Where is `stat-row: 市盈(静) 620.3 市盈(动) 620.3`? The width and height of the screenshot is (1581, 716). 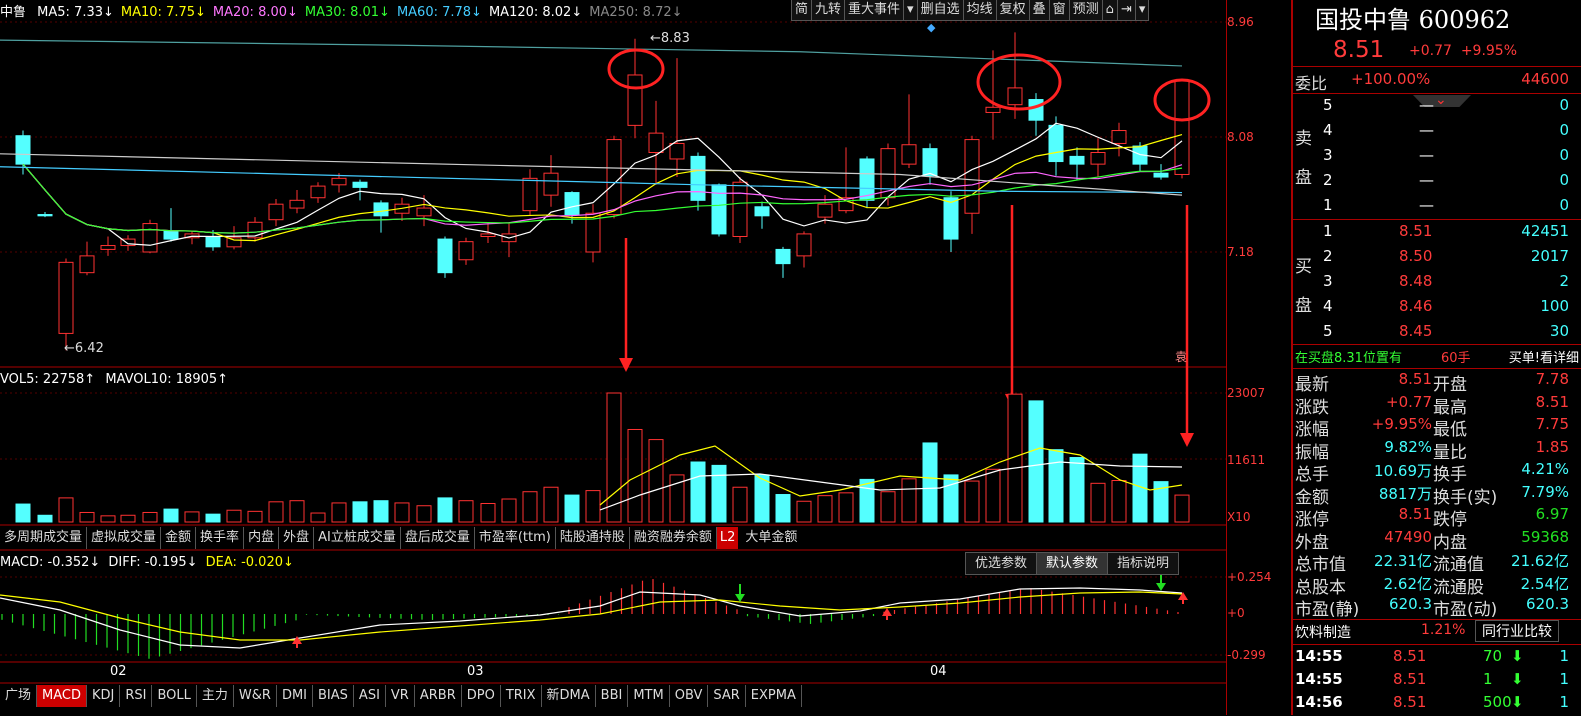 stat-row: 市盈(静) 620.3 市盈(动) 620.3 is located at coordinates (1437, 607).